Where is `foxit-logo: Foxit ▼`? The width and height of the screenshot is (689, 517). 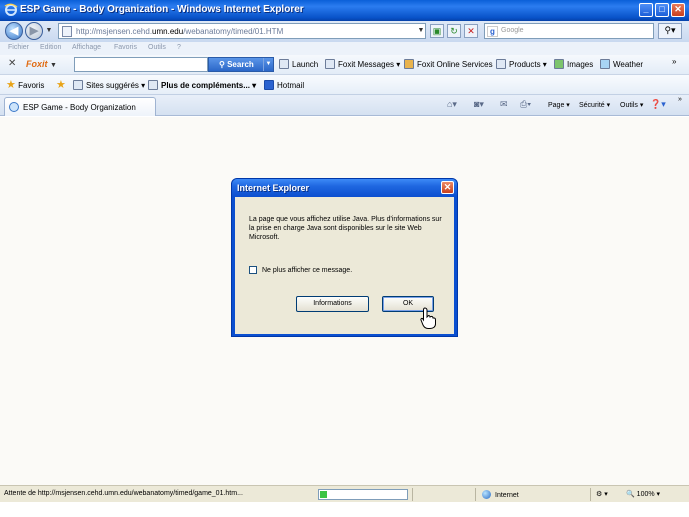
foxit-logo: Foxit ▼ is located at coordinates (41, 64).